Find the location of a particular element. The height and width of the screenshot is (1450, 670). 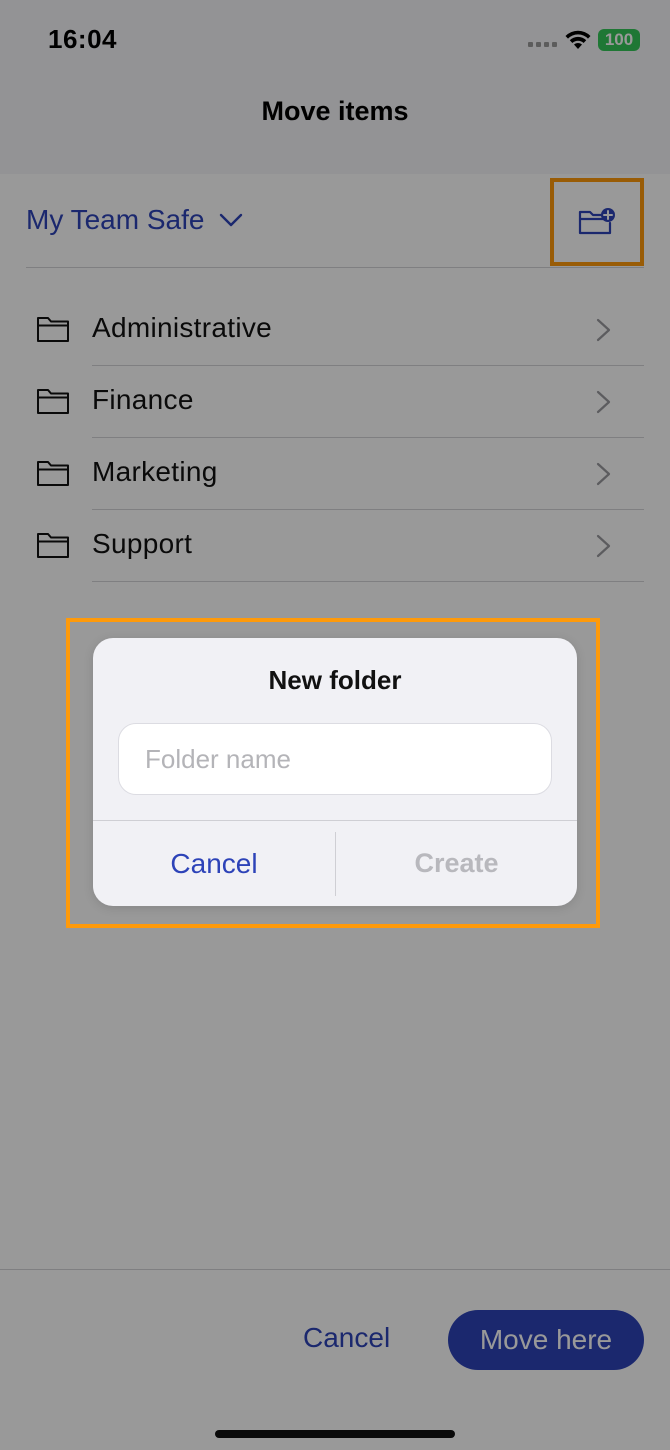

new-folder-dialog: New folder Cancel Create is located at coordinates (335, 772).